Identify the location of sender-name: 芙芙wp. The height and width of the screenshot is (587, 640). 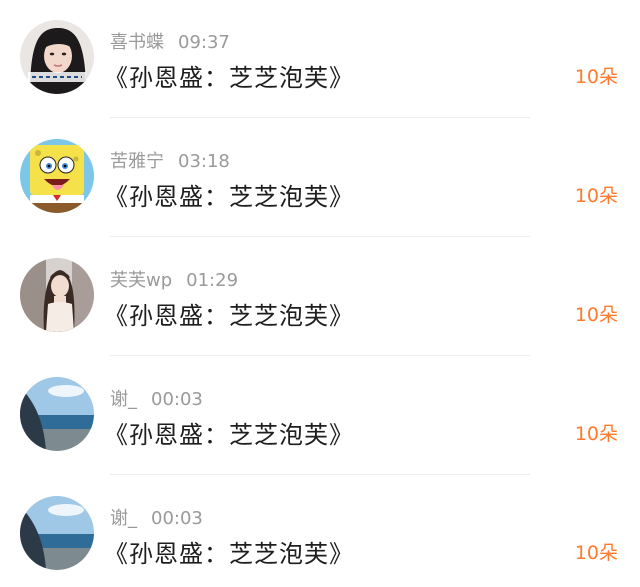
(141, 280).